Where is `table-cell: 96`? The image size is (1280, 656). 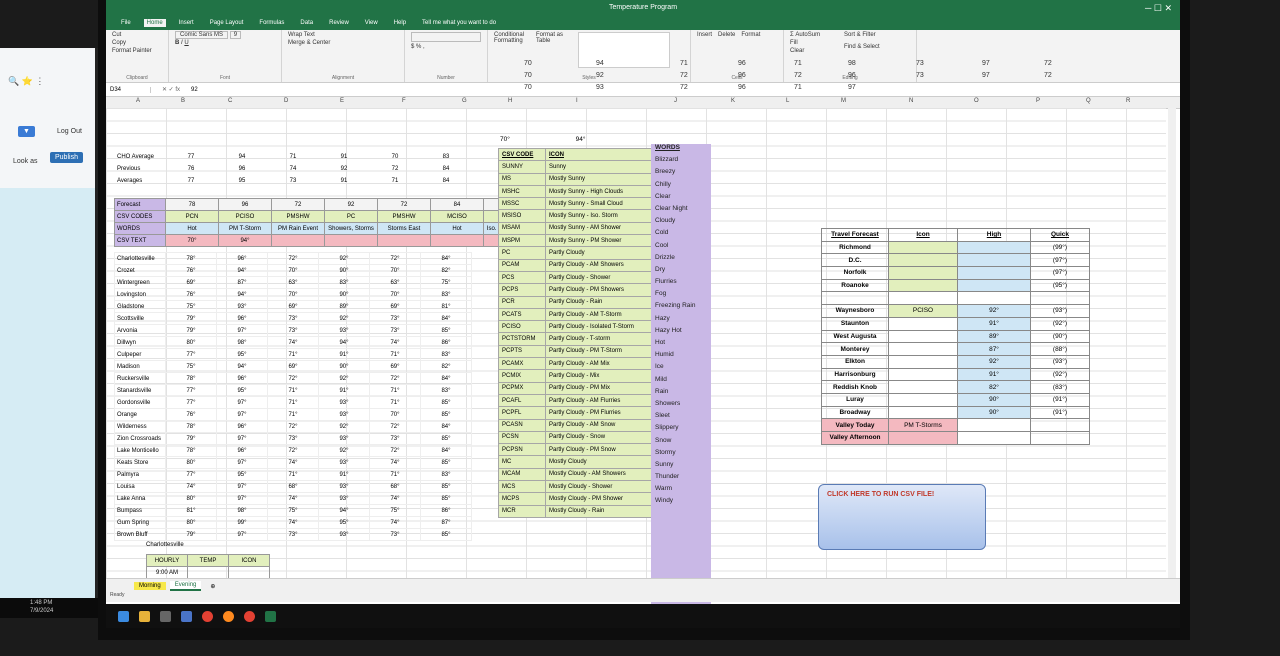 table-cell: 96 is located at coordinates (245, 204).